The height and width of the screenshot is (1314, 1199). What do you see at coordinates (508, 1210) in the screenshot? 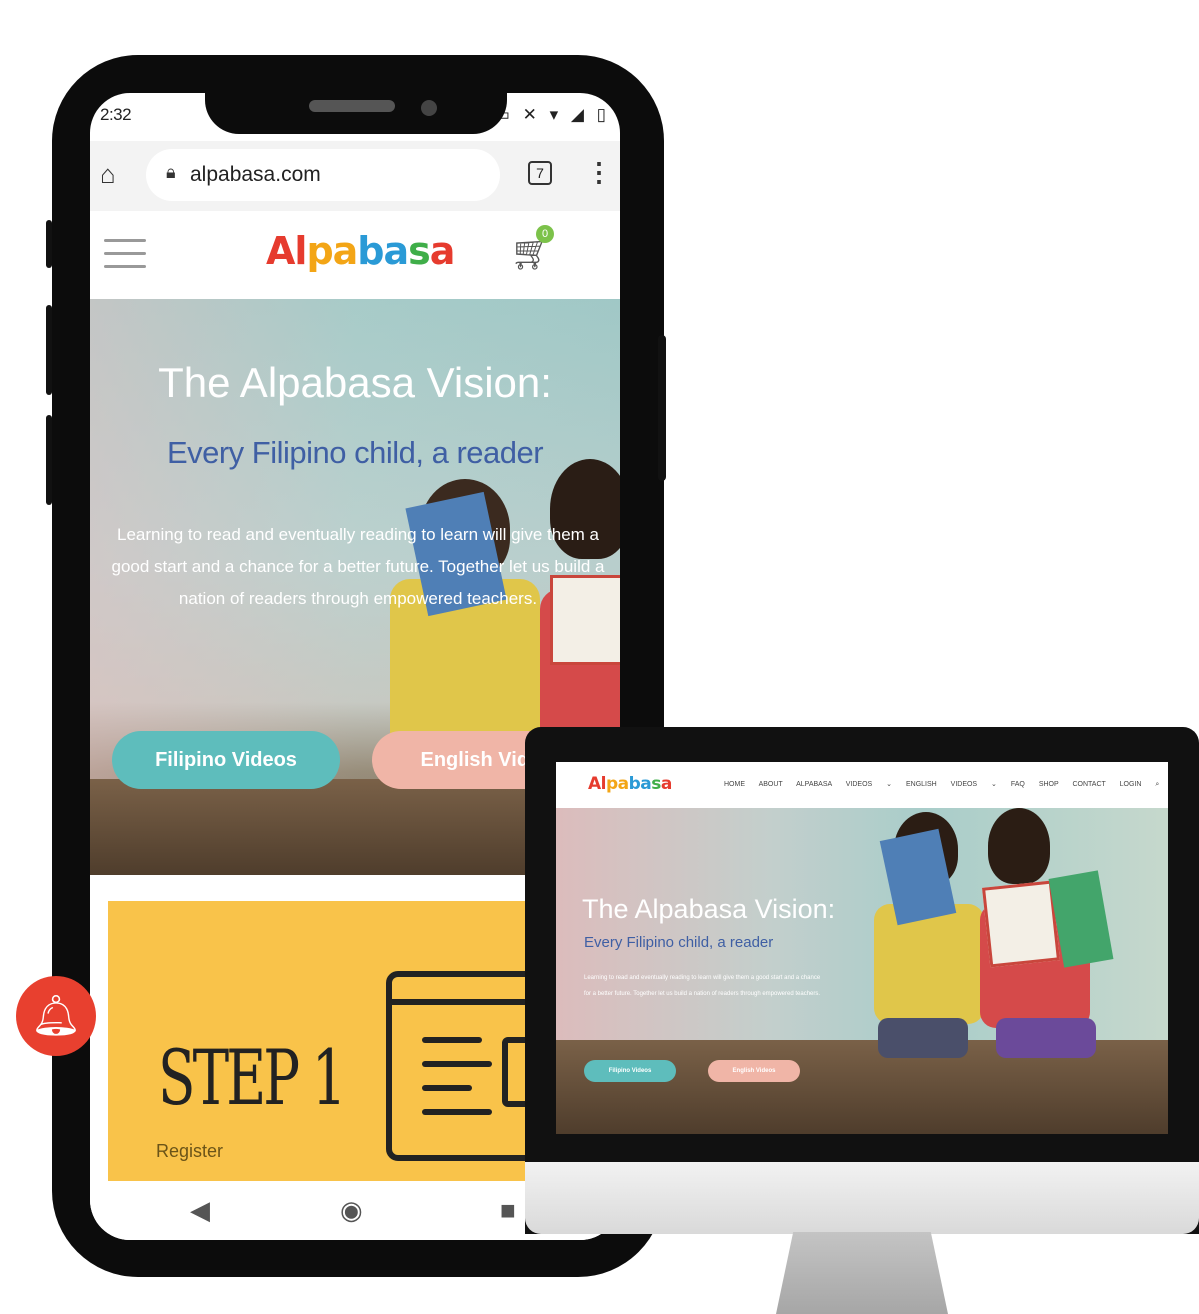
I see `recents-icon: ■` at bounding box center [508, 1210].